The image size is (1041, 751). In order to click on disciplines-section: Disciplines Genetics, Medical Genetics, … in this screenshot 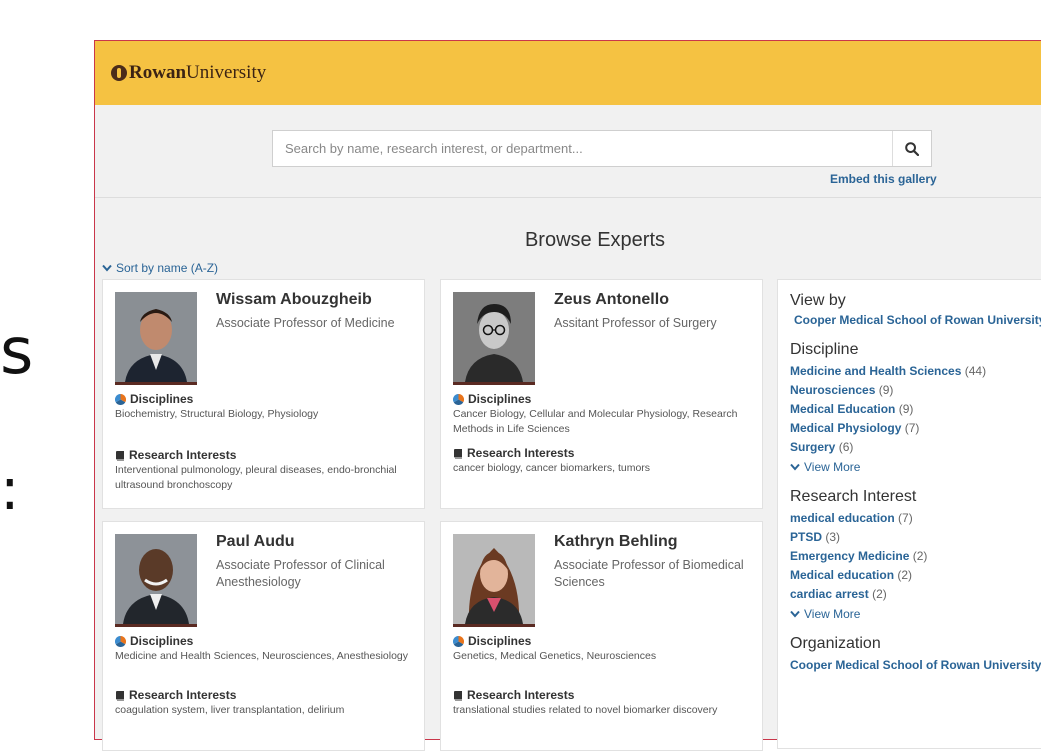, I will do `click(603, 649)`.